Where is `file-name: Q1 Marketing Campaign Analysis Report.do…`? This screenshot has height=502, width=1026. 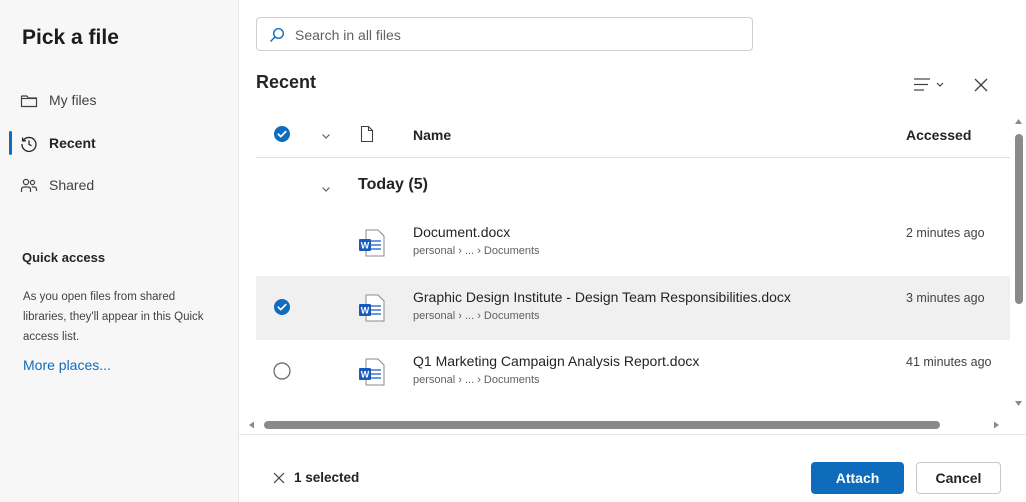 file-name: Q1 Marketing Campaign Analysis Report.do… is located at coordinates (556, 361).